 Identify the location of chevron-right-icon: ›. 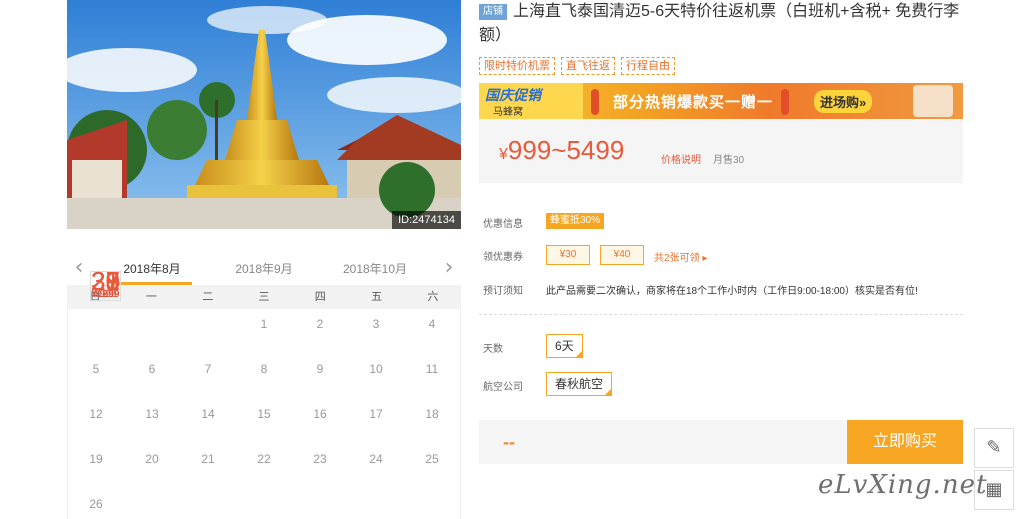
(449, 268).